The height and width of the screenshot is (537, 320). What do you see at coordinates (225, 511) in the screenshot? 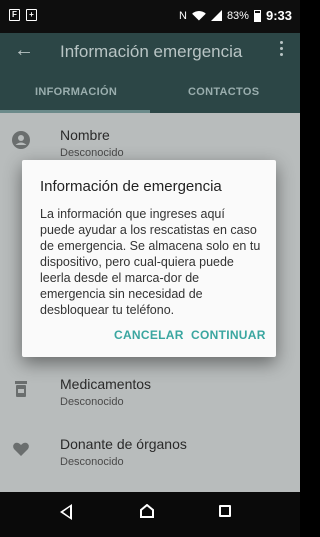
I see `nav-recents-icon` at bounding box center [225, 511].